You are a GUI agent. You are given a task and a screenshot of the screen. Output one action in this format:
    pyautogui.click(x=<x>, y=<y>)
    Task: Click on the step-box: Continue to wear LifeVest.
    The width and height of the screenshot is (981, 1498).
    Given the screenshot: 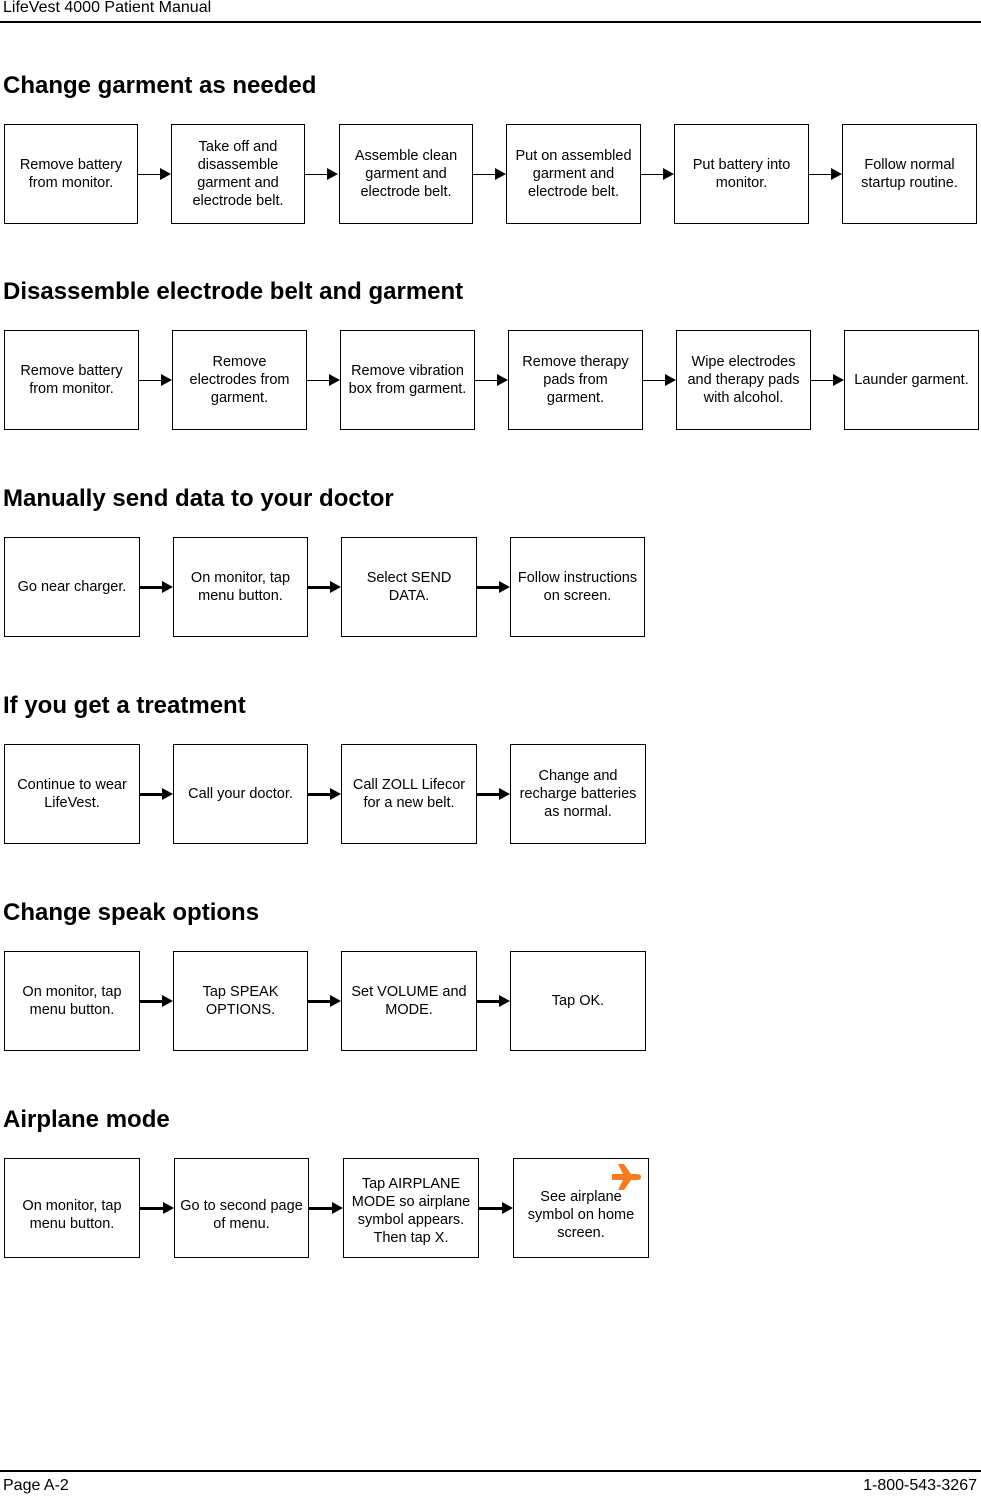 What is the action you would take?
    pyautogui.click(x=72, y=794)
    